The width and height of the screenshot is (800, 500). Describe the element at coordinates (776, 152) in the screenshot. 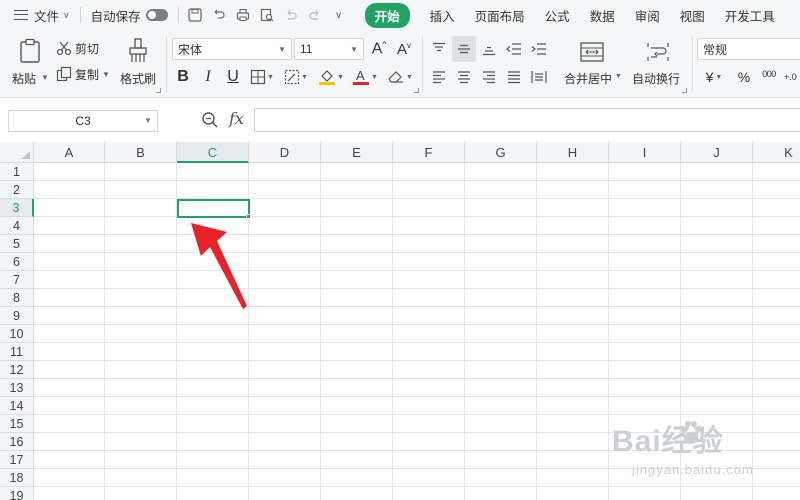

I see `column-header-k: K` at that location.